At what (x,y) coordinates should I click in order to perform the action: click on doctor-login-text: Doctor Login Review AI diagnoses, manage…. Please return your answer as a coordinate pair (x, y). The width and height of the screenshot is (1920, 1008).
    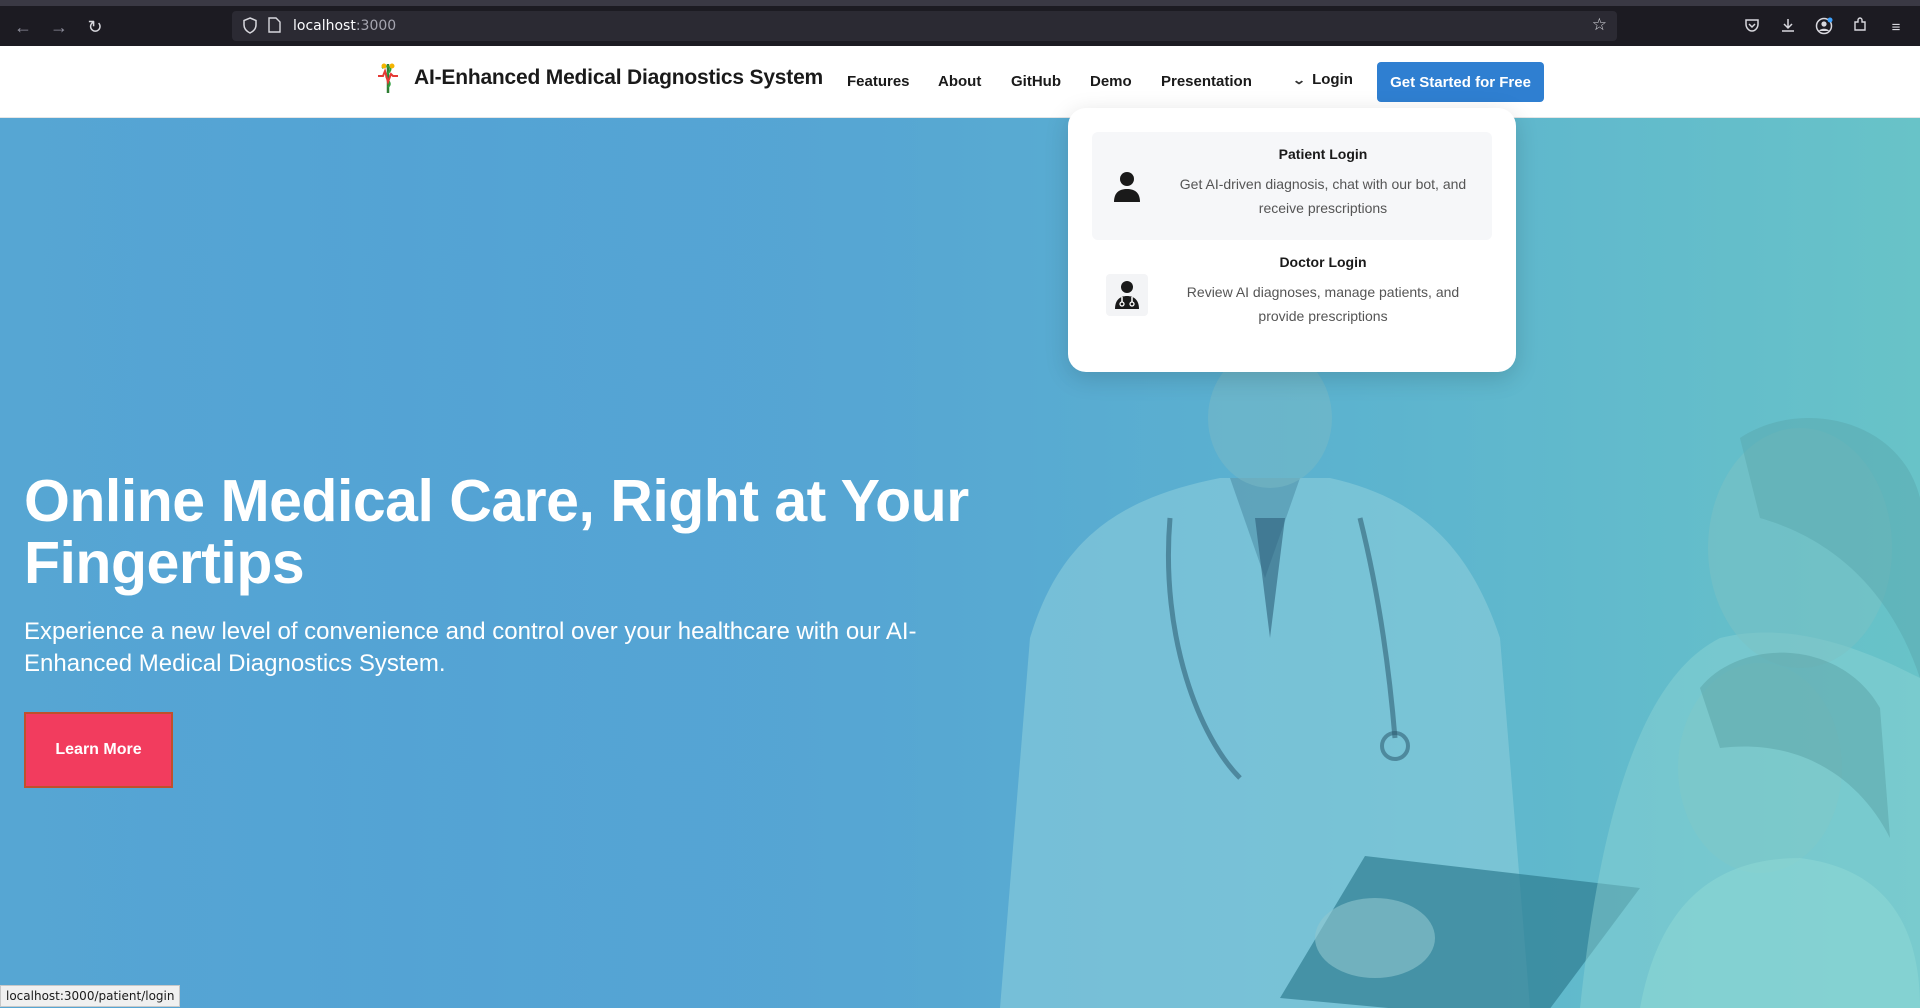
    Looking at the image, I should click on (1323, 291).